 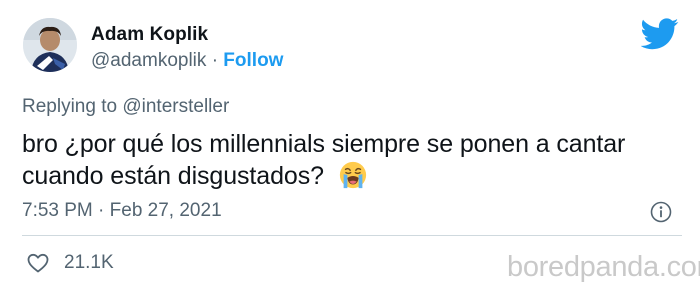 I want to click on replying-to: Replying to @intersteller, so click(x=125, y=107).